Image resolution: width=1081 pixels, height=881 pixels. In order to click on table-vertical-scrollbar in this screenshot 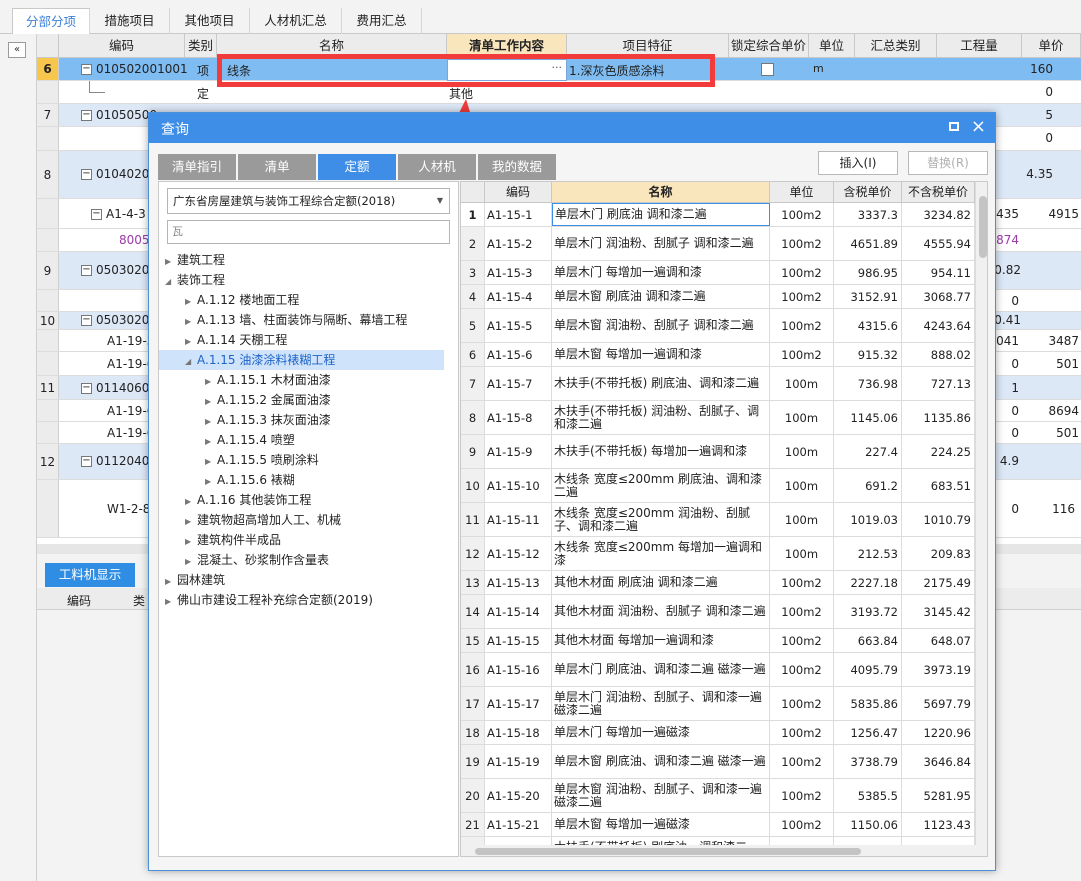, I will do `click(981, 513)`.